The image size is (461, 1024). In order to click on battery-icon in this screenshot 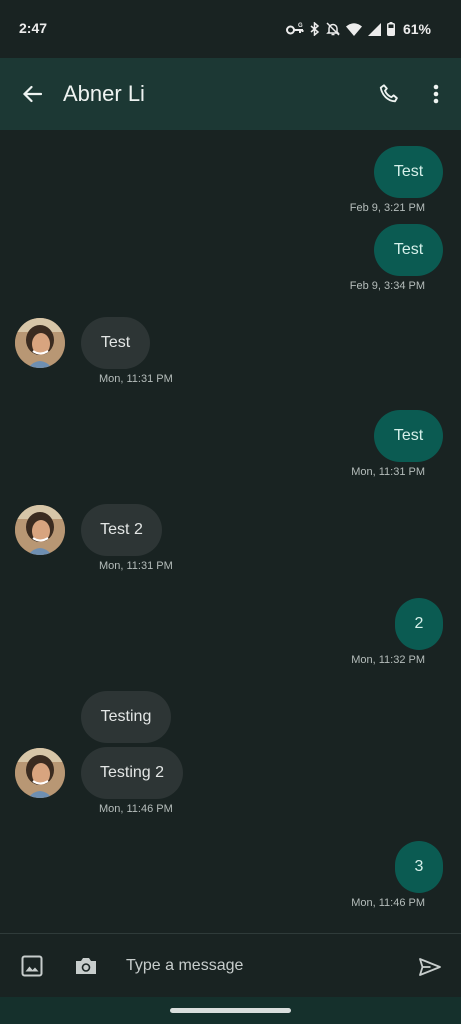, I will do `click(390, 29)`.